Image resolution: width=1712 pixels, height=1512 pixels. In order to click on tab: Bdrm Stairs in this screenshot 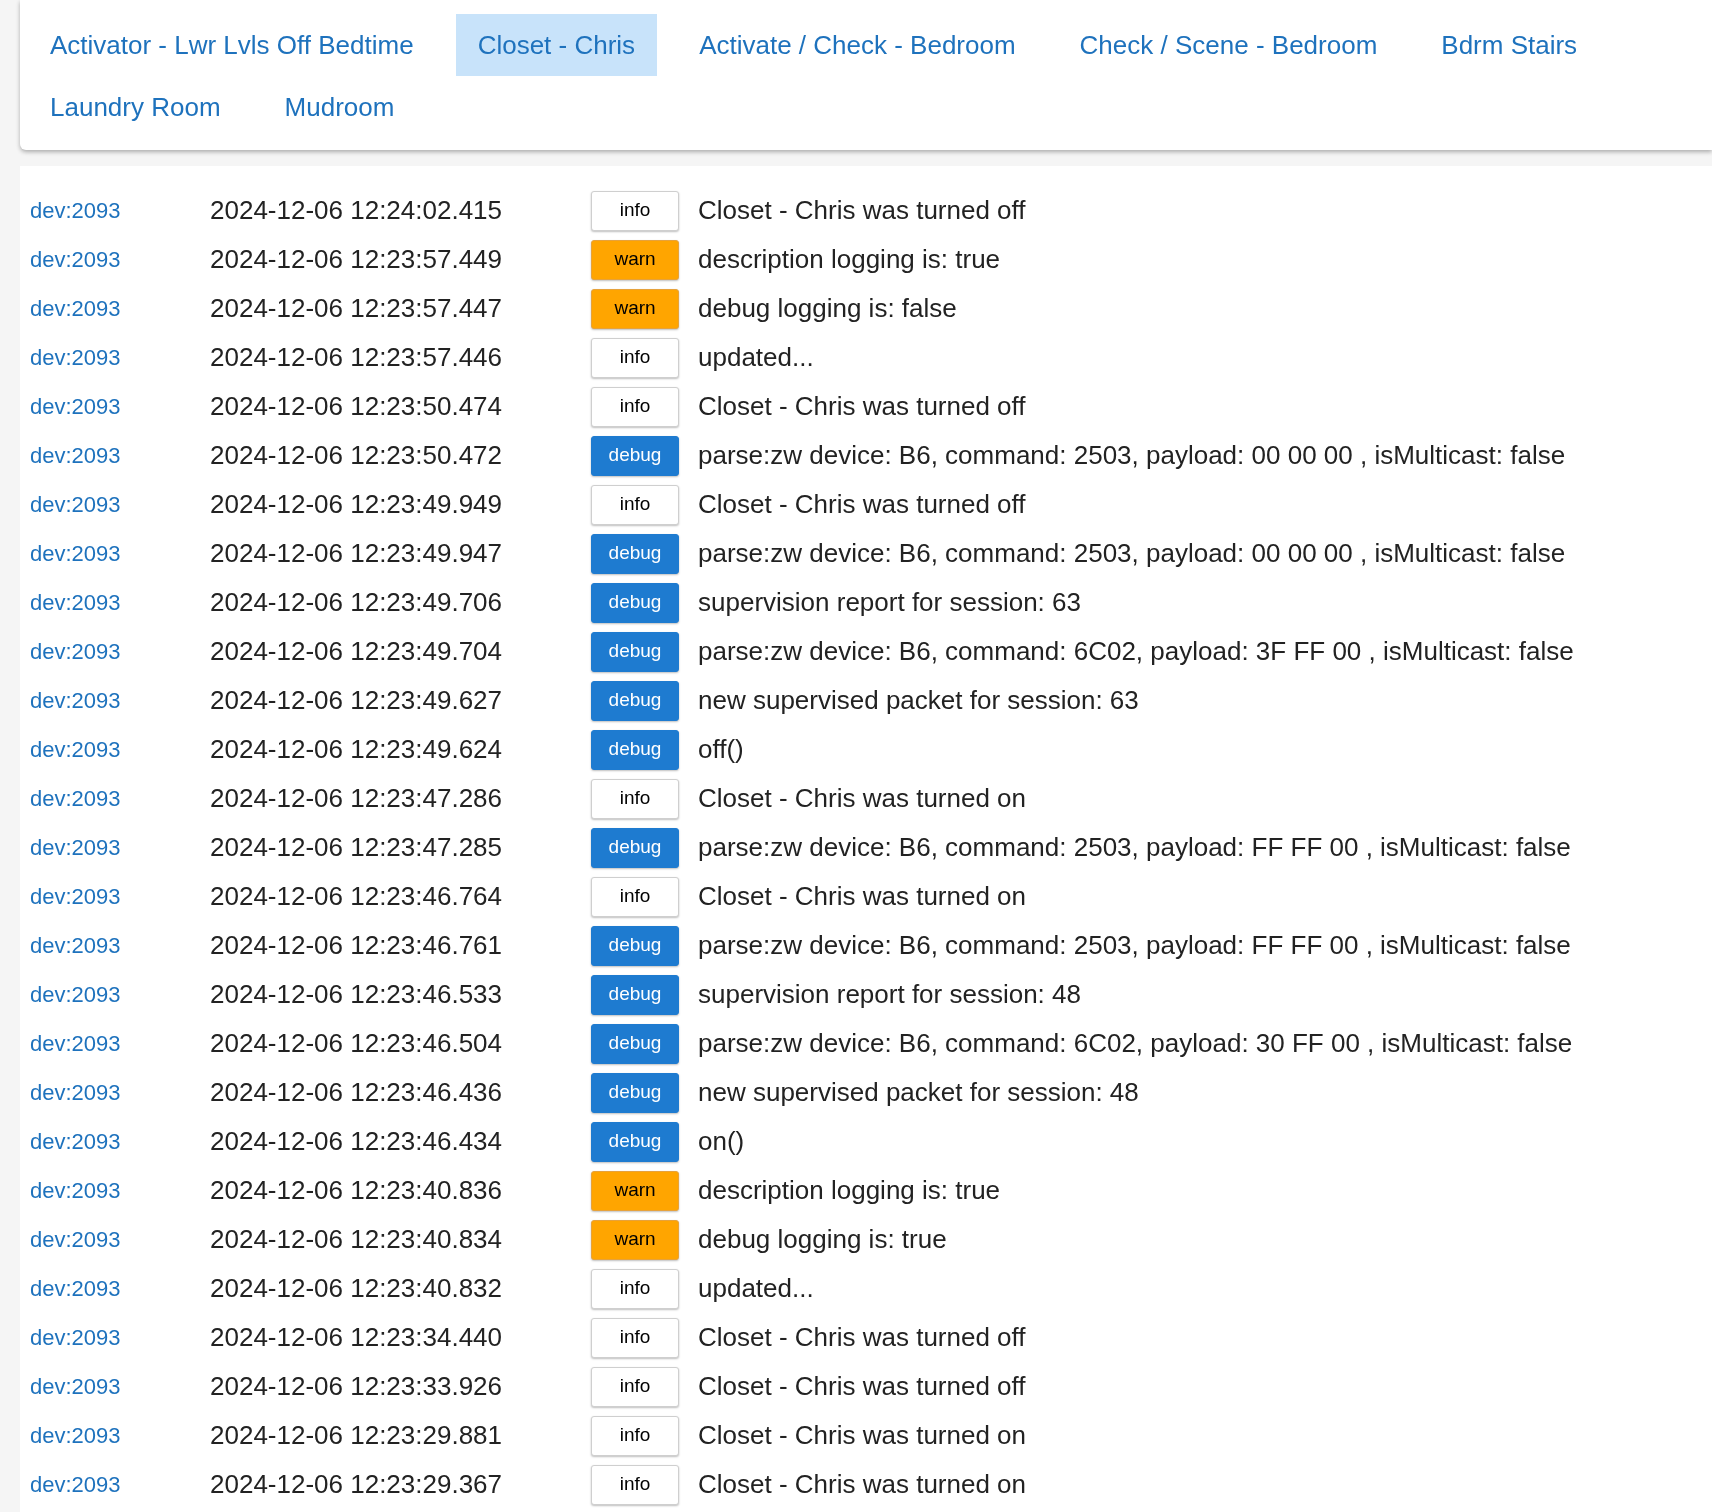, I will do `click(1509, 45)`.